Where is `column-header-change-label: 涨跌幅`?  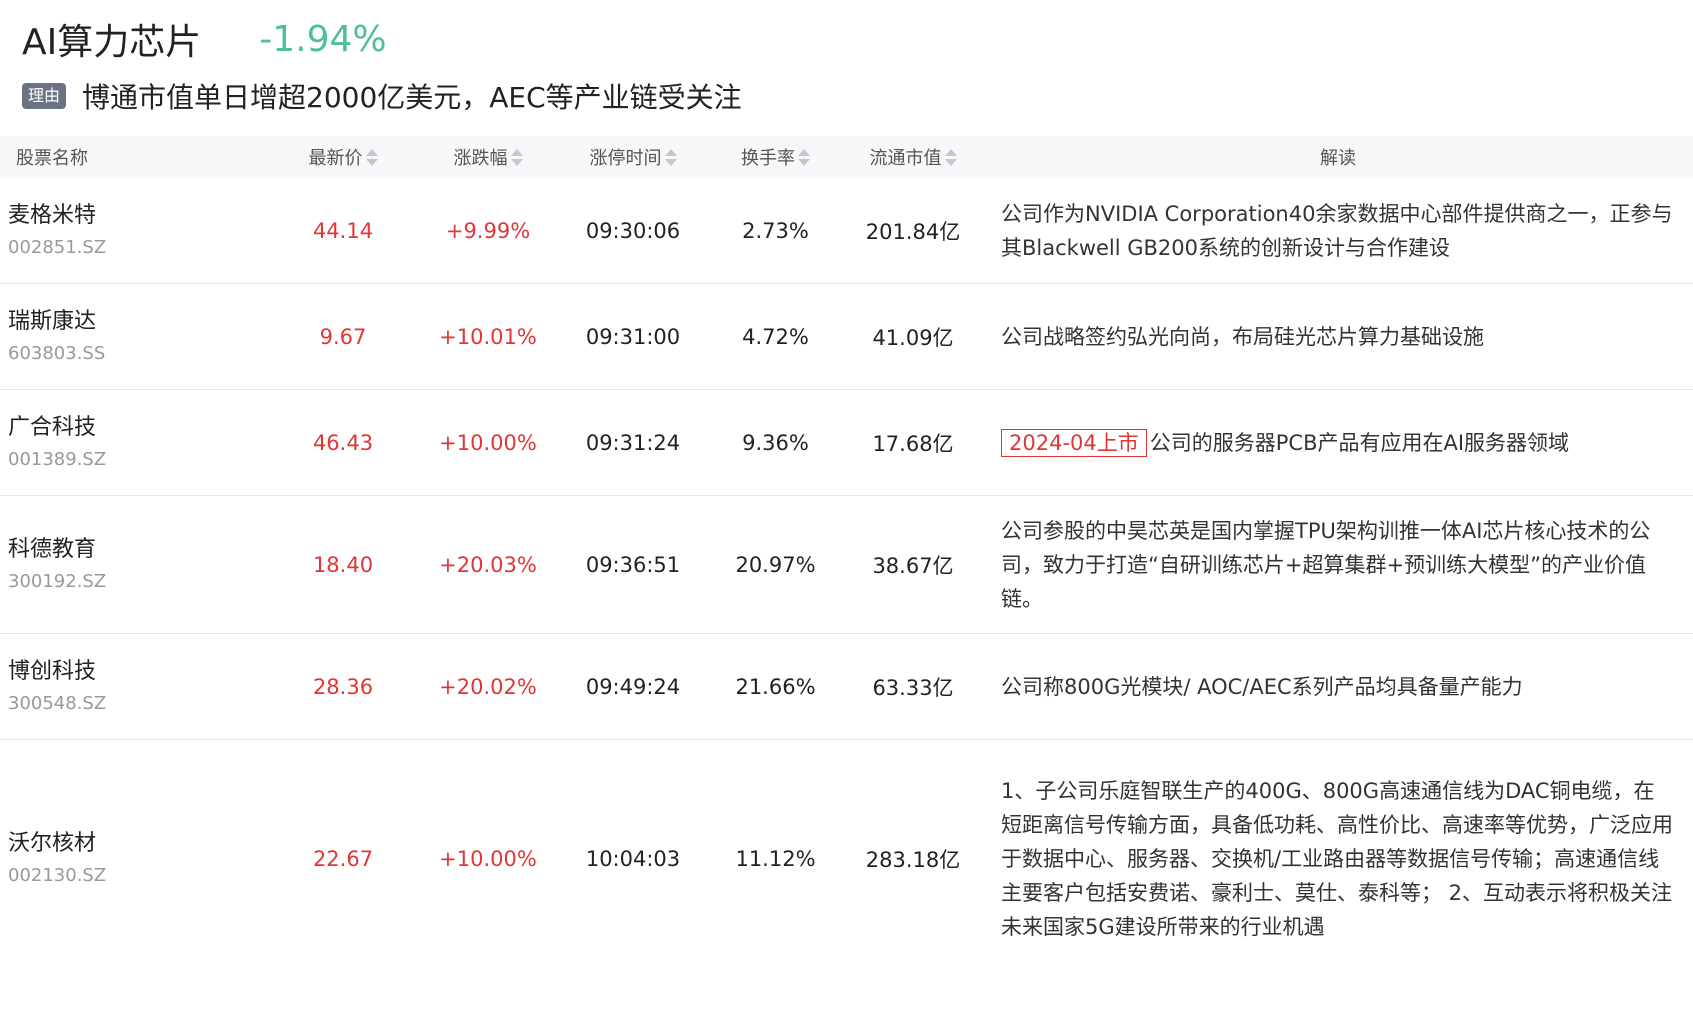
column-header-change-label: 涨跌幅 is located at coordinates (480, 158).